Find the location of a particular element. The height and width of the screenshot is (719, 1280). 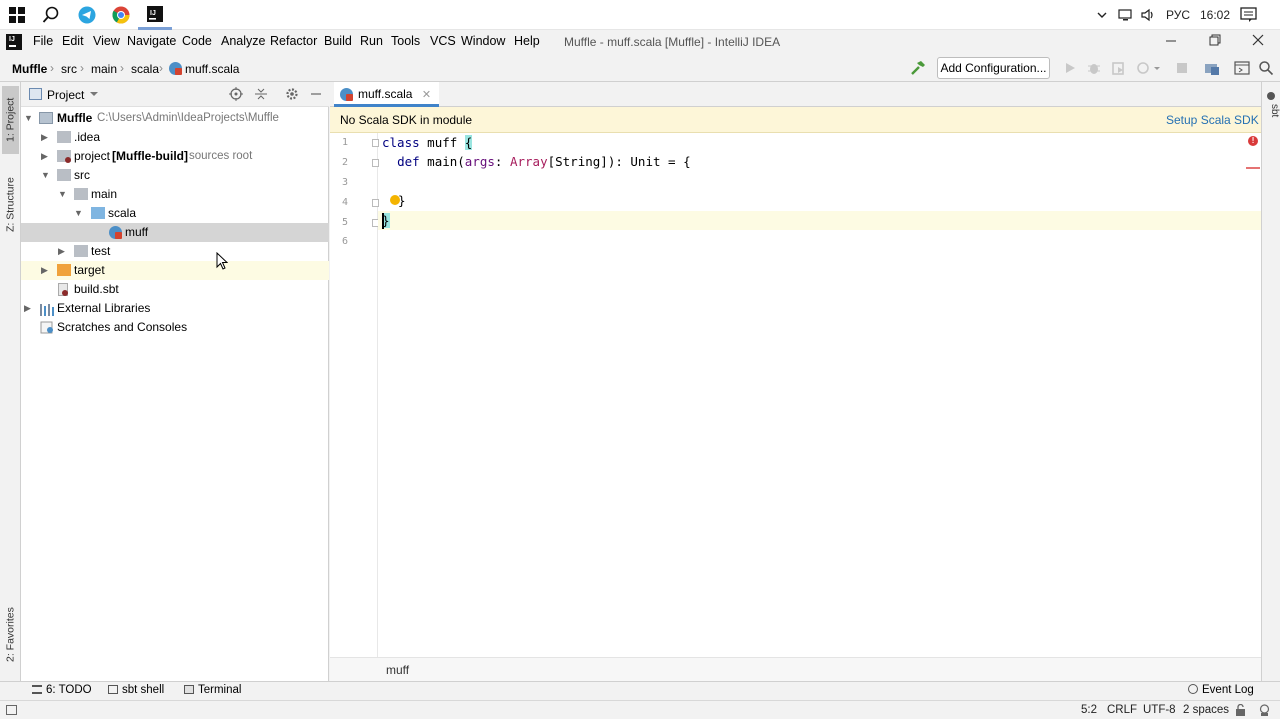

close-button is located at coordinates (1258, 42).